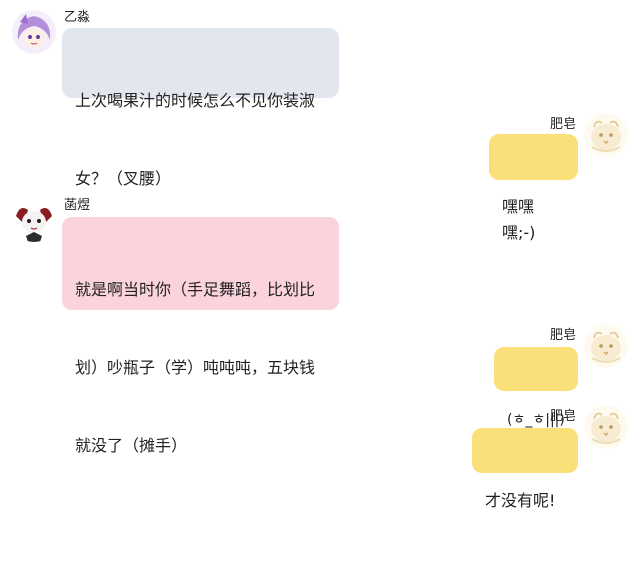 This screenshot has height=566, width=640. What do you see at coordinates (519, 219) in the screenshot?
I see `message-text-line: 嘿嘿嘿;-)` at bounding box center [519, 219].